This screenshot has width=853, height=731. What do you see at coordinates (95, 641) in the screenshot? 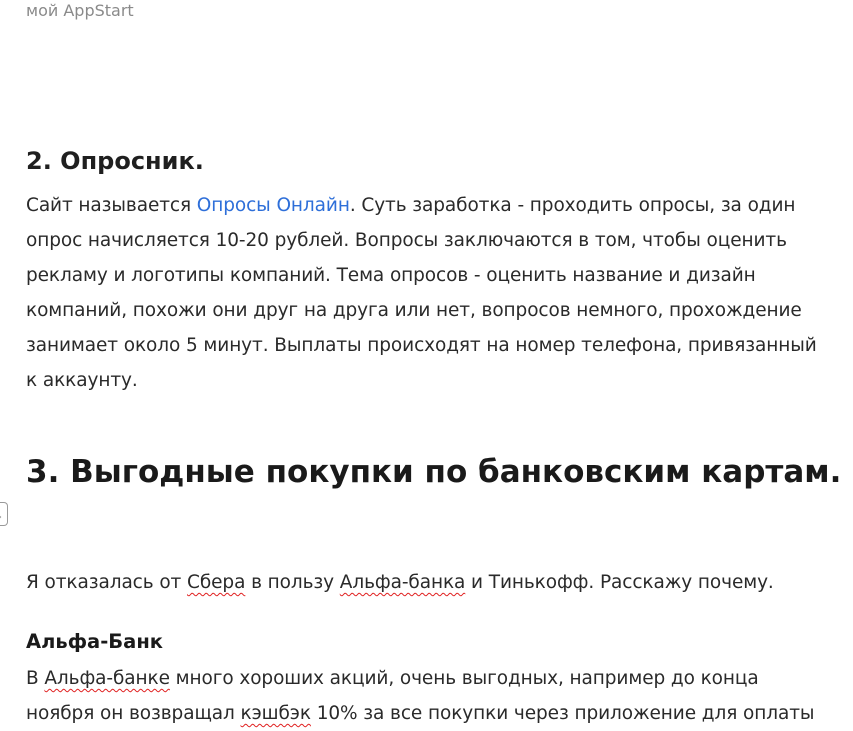
I see `alfa-bank-heading: Альфа-Банк` at bounding box center [95, 641].